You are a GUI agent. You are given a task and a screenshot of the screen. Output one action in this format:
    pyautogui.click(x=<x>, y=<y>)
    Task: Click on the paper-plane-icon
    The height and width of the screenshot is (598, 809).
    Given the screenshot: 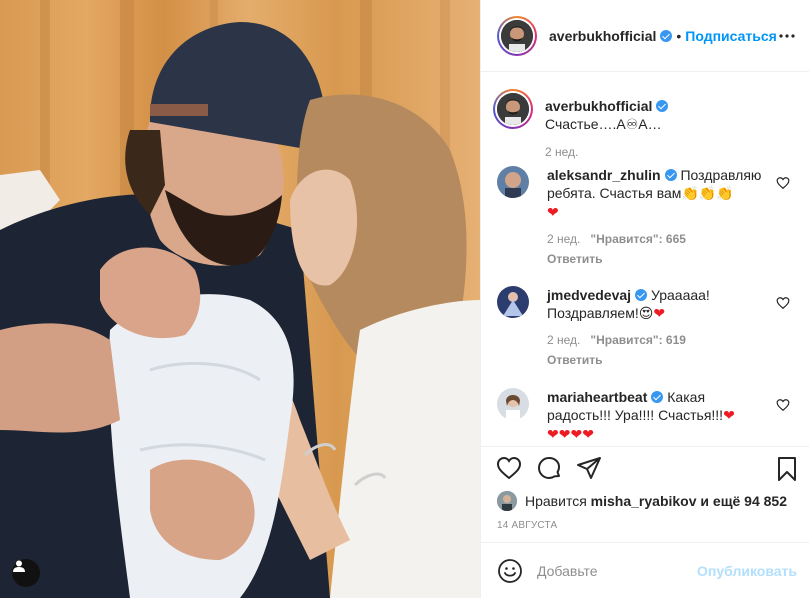 What is the action you would take?
    pyautogui.click(x=589, y=468)
    